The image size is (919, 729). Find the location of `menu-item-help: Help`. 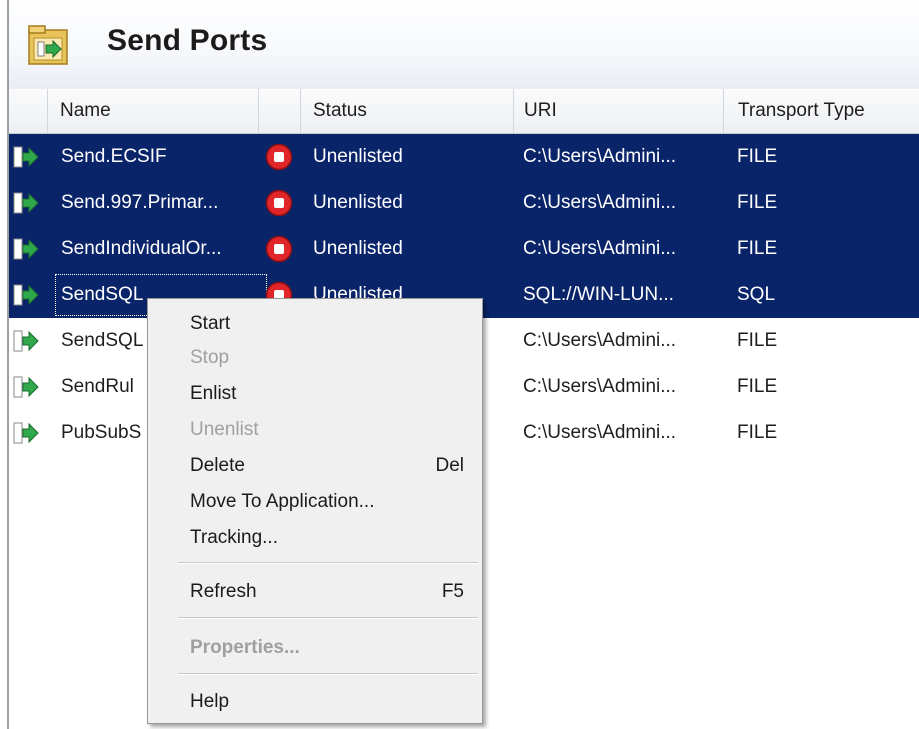

menu-item-help: Help is located at coordinates (315, 702).